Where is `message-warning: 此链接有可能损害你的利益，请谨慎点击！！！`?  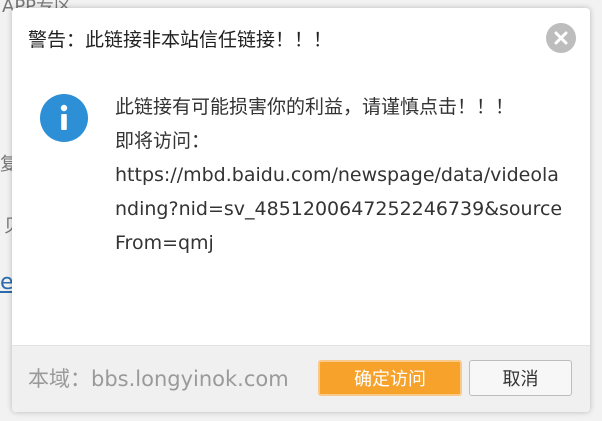
message-warning: 此链接有可能损害你的利益，请谨慎点击！！！ is located at coordinates (315, 107).